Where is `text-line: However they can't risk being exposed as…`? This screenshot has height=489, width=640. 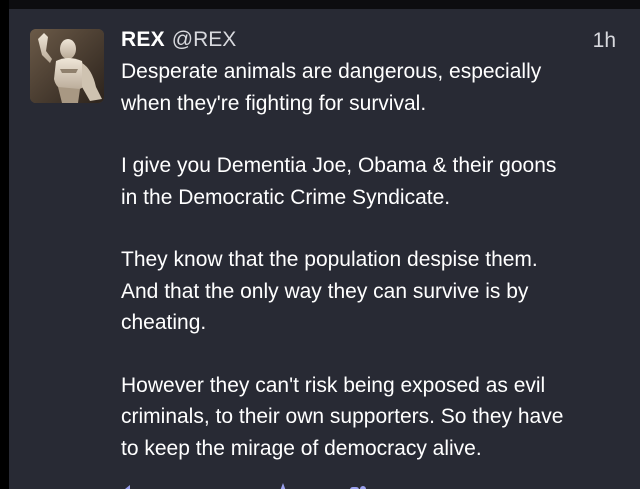
text-line: However they can't risk being exposed as… is located at coordinates (333, 385).